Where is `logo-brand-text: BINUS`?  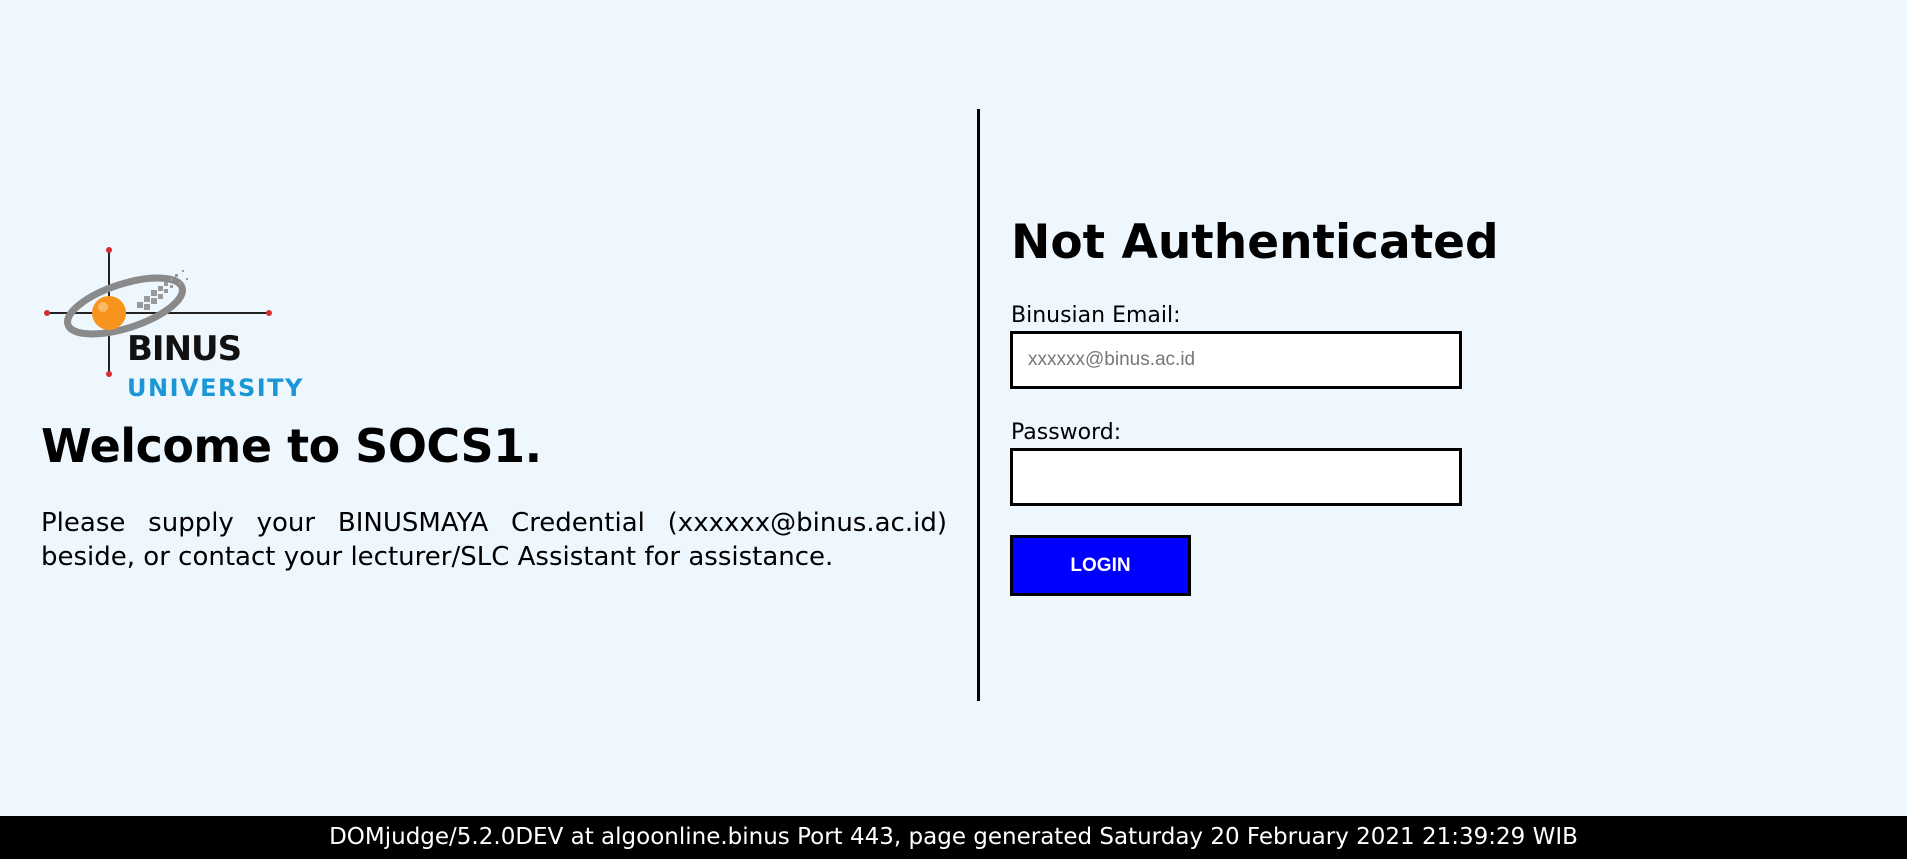 logo-brand-text: BINUS is located at coordinates (184, 349).